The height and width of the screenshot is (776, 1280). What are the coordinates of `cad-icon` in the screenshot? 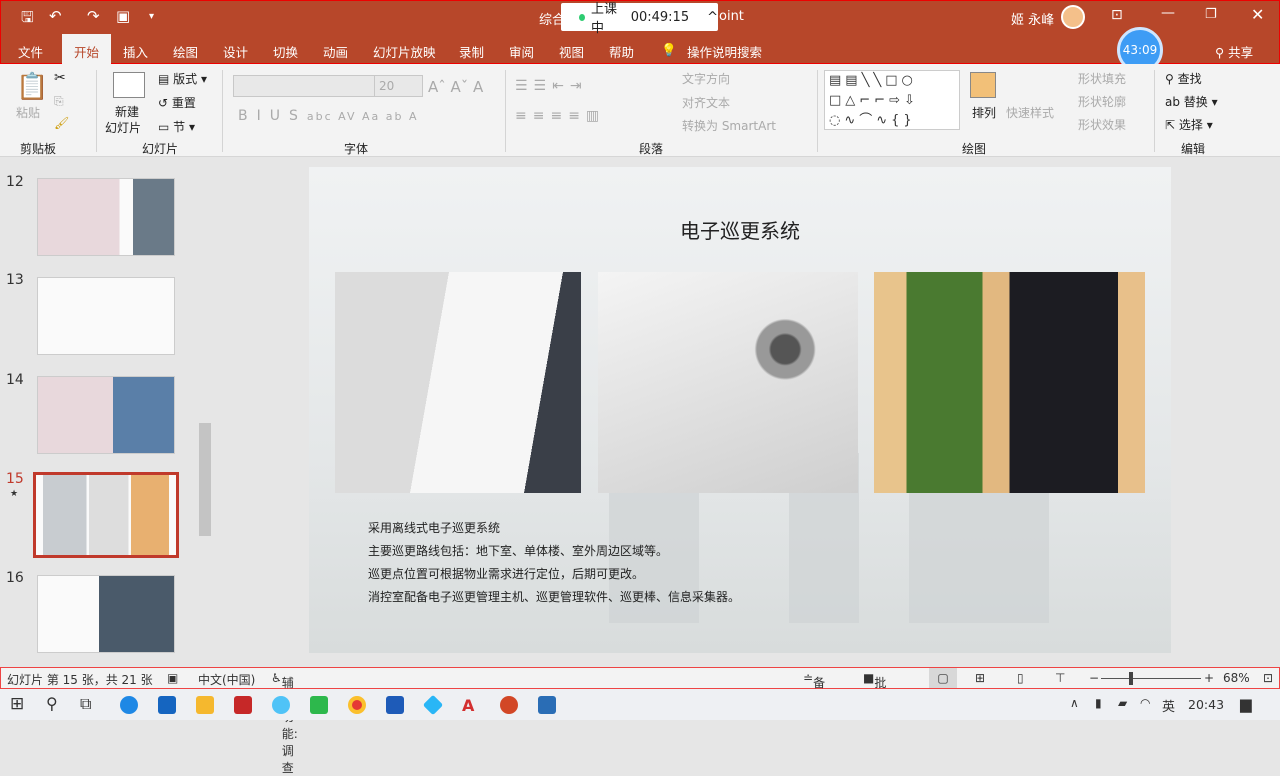 It's located at (547, 705).